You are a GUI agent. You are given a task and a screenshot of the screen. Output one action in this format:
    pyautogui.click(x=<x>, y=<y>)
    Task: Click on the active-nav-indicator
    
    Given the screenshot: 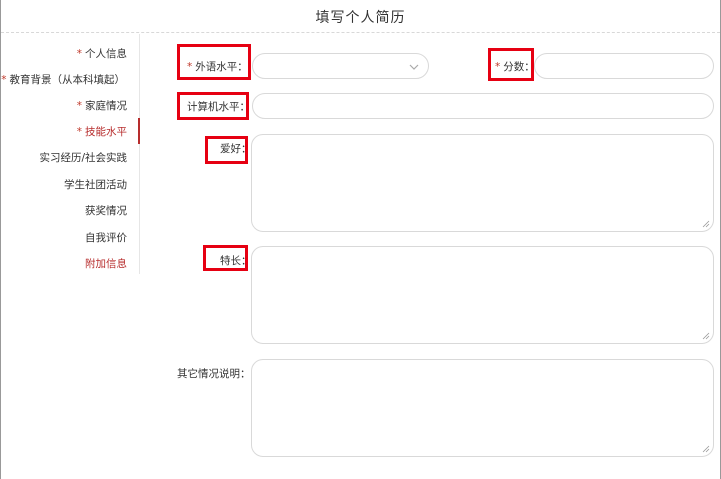 What is the action you would take?
    pyautogui.click(x=139, y=131)
    